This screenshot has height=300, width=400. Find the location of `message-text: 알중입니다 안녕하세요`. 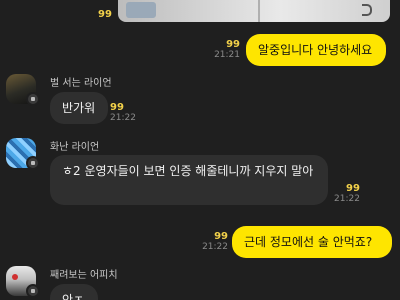

message-text: 알중입니다 안녕하세요 is located at coordinates (315, 50).